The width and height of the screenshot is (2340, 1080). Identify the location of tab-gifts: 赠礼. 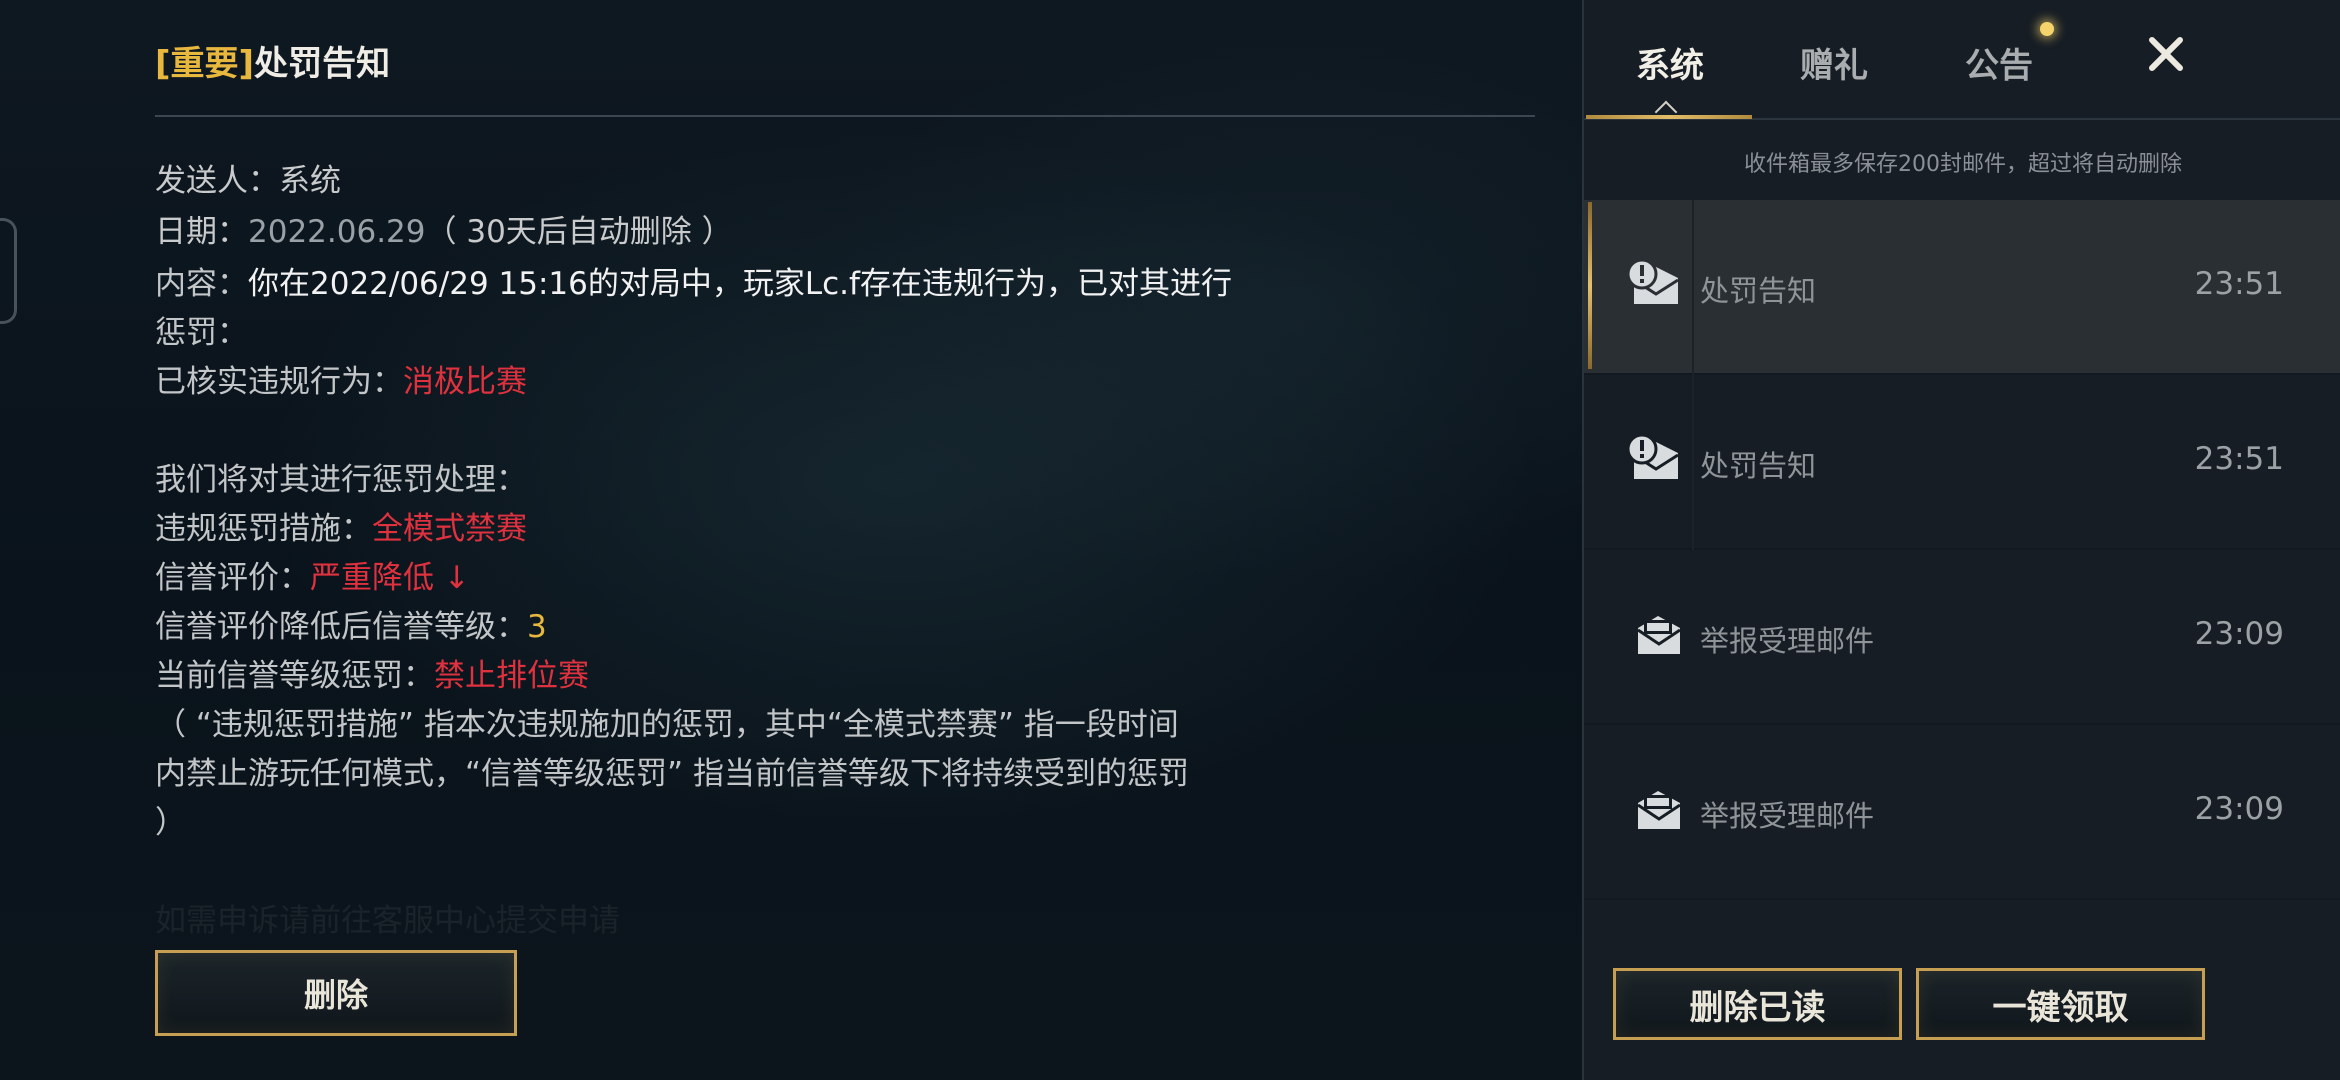
(1834, 62).